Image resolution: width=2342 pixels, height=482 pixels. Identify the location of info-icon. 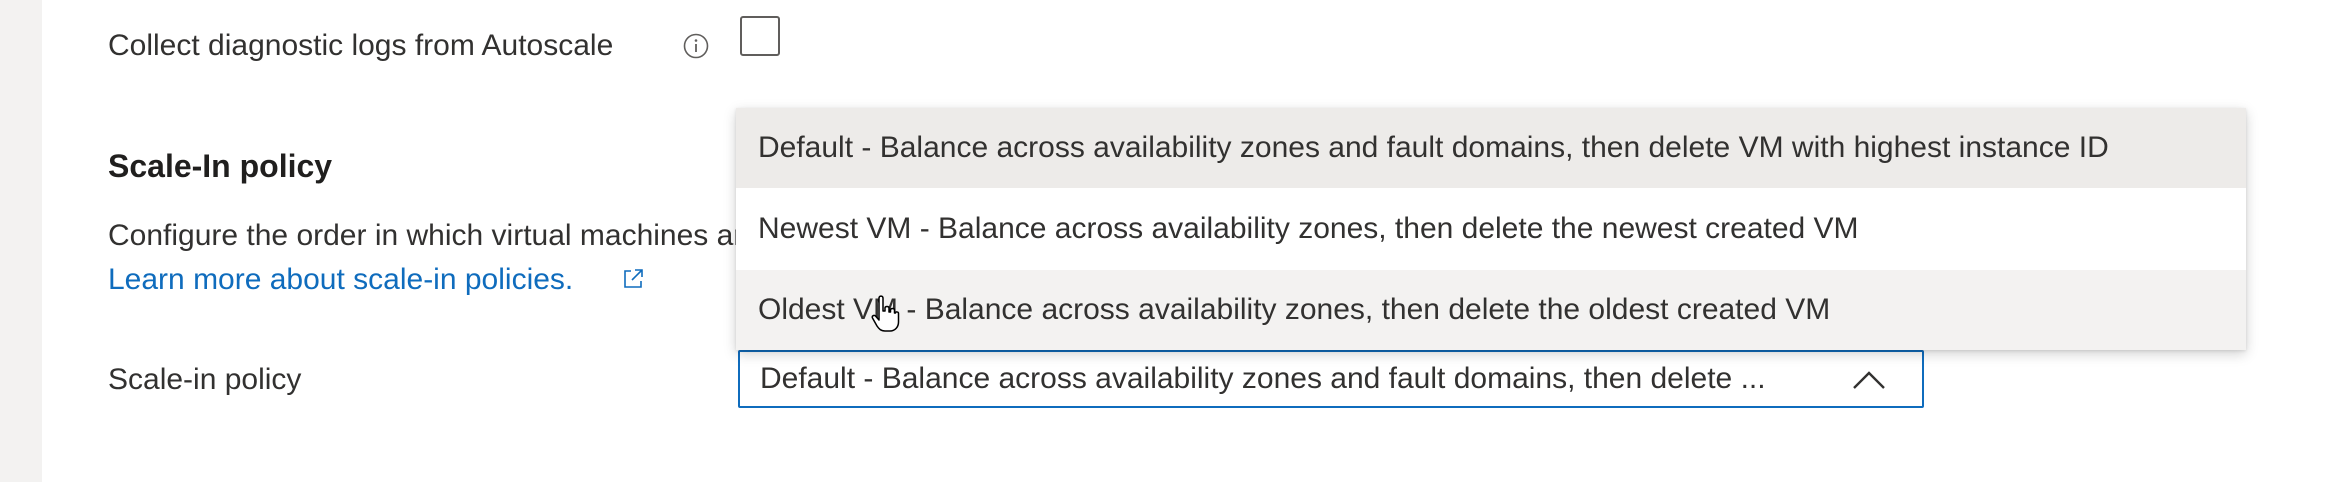
(696, 46).